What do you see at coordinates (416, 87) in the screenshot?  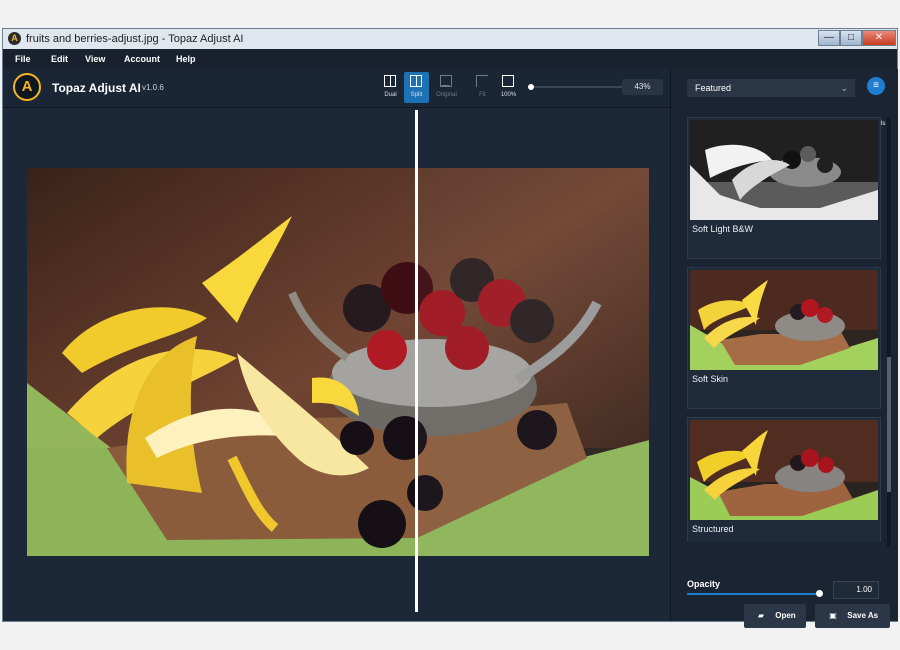 I see `split-view-button: Split` at bounding box center [416, 87].